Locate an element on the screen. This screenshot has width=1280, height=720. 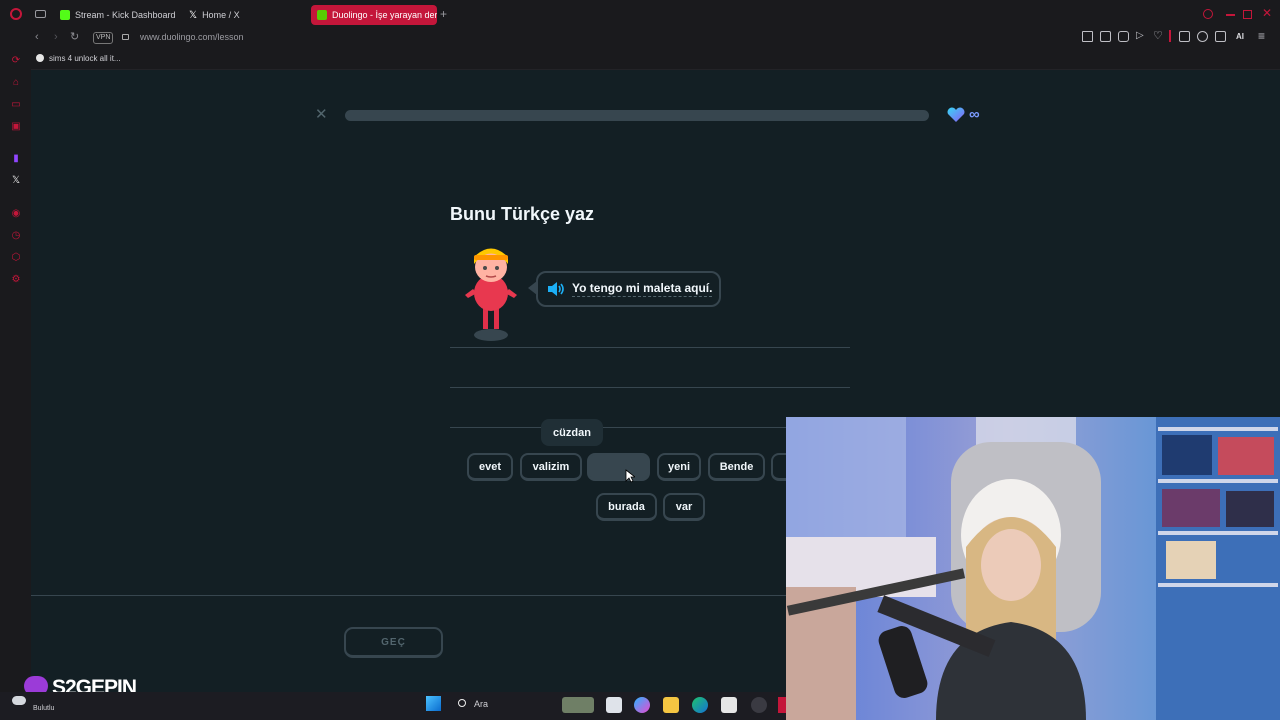
minimize-icon is located at coordinates (1230, 15).